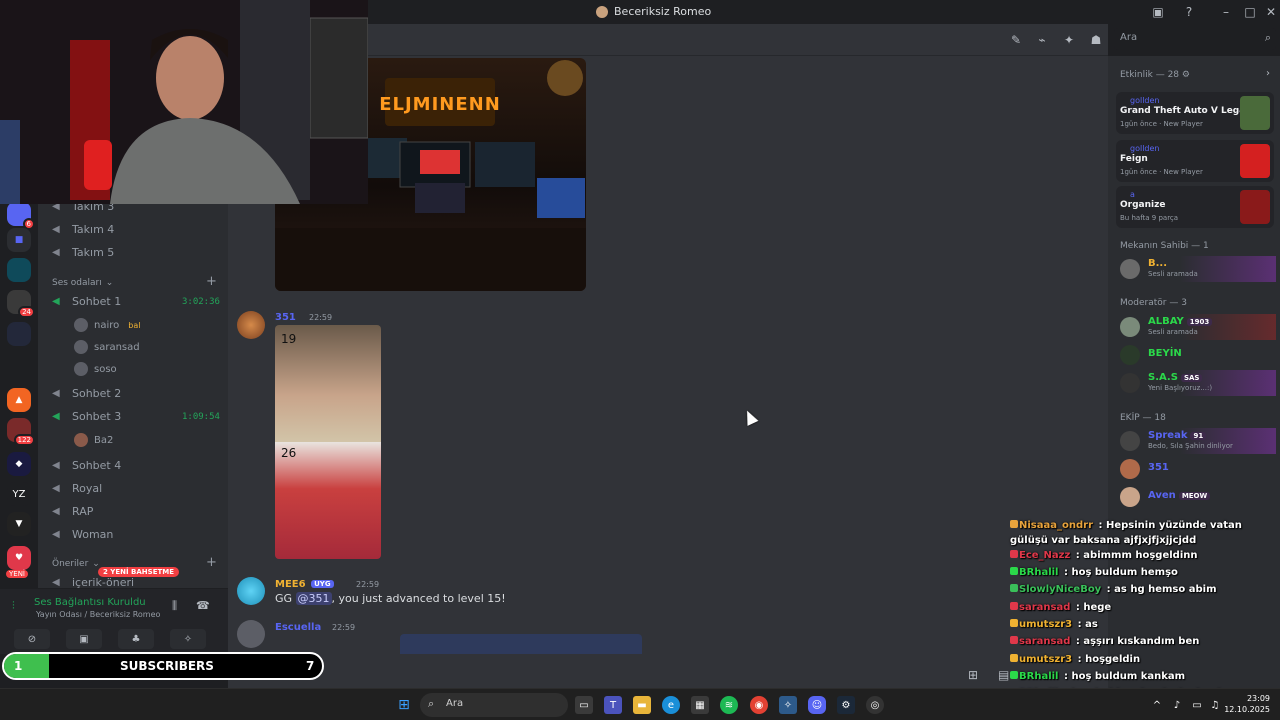 The image size is (1280, 720). I want to click on obs-icon: ◎, so click(875, 705).